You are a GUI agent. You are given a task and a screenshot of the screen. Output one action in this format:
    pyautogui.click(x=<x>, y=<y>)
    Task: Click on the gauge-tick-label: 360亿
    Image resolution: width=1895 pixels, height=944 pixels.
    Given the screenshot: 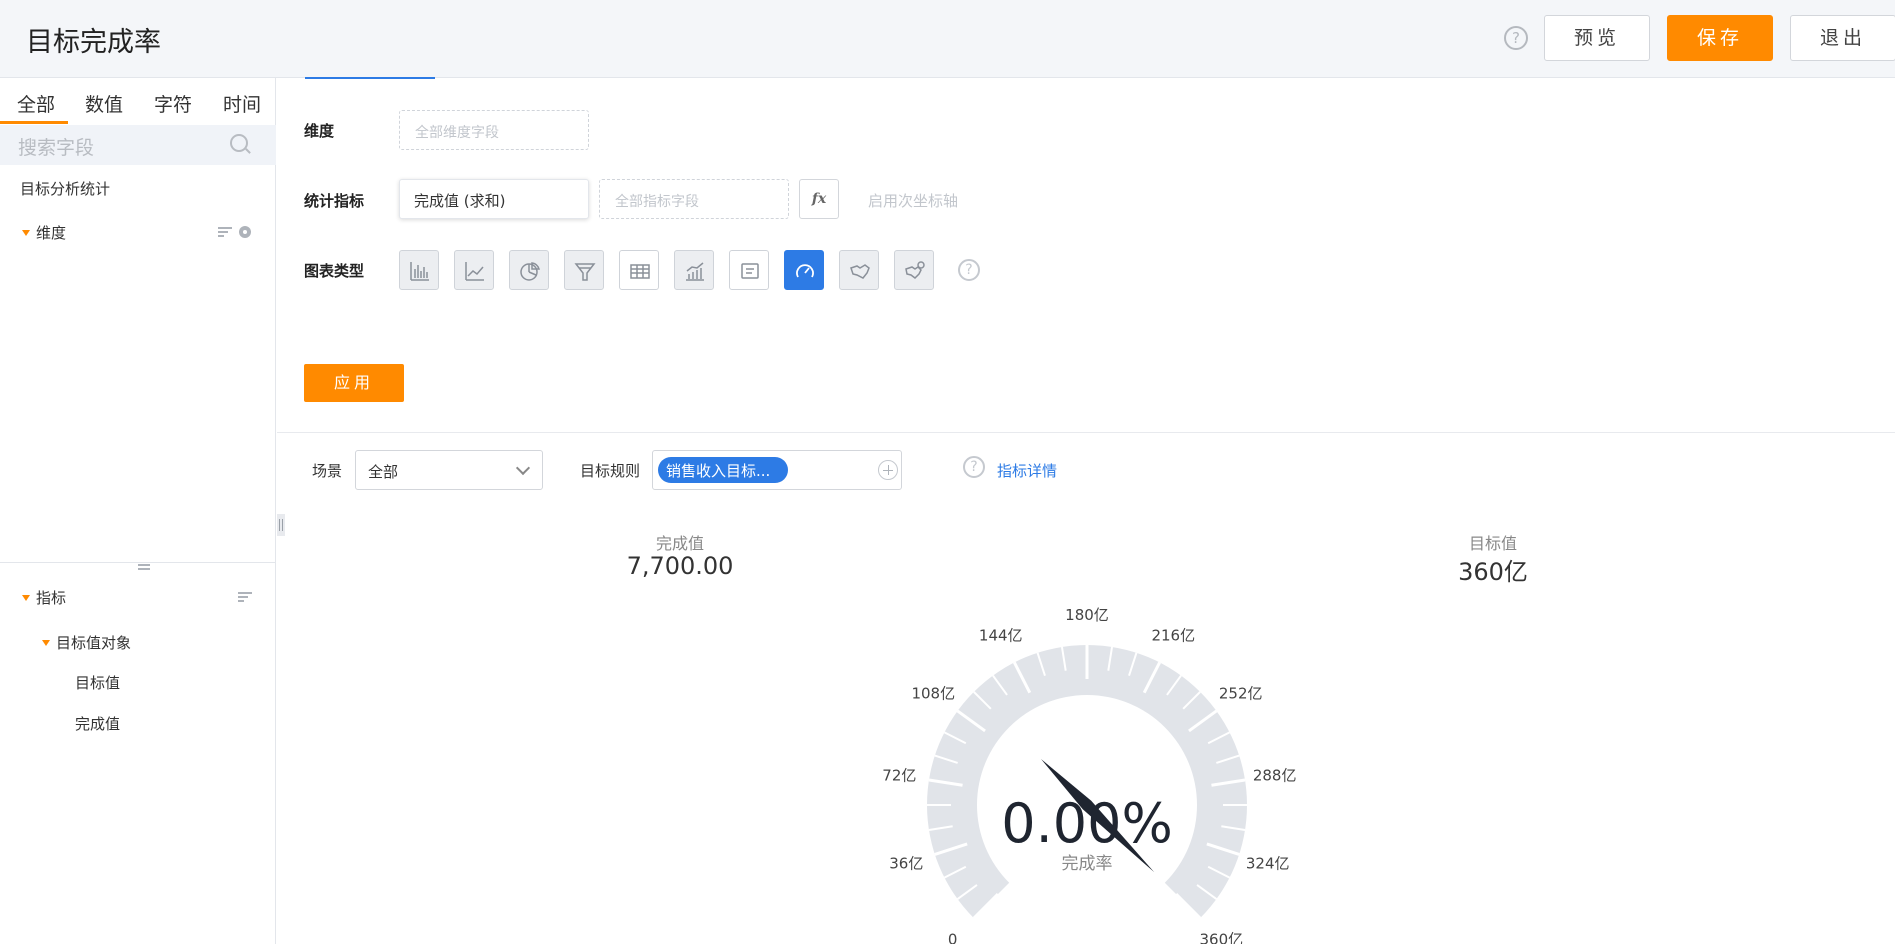 What is the action you would take?
    pyautogui.click(x=1222, y=937)
    